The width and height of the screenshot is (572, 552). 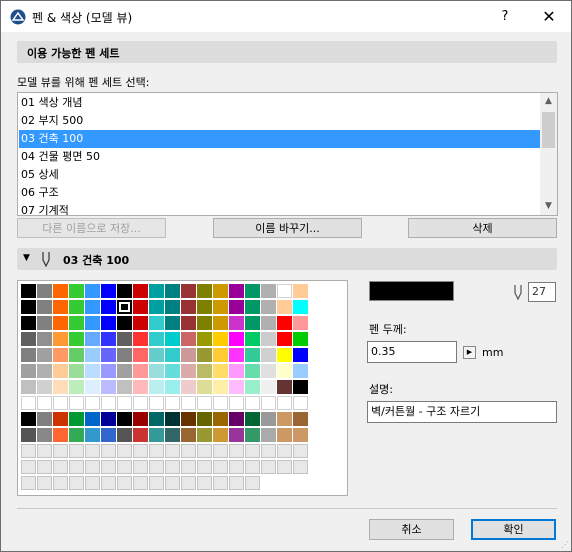 I want to click on ok-button: 확인, so click(x=513, y=529).